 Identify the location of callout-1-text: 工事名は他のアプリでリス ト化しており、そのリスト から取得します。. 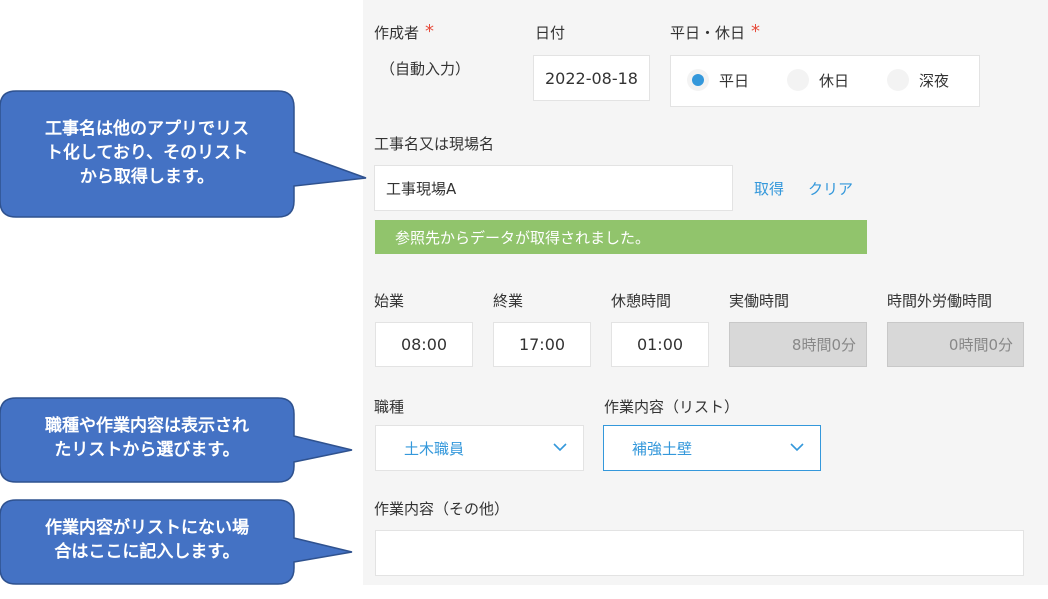
(147, 153).